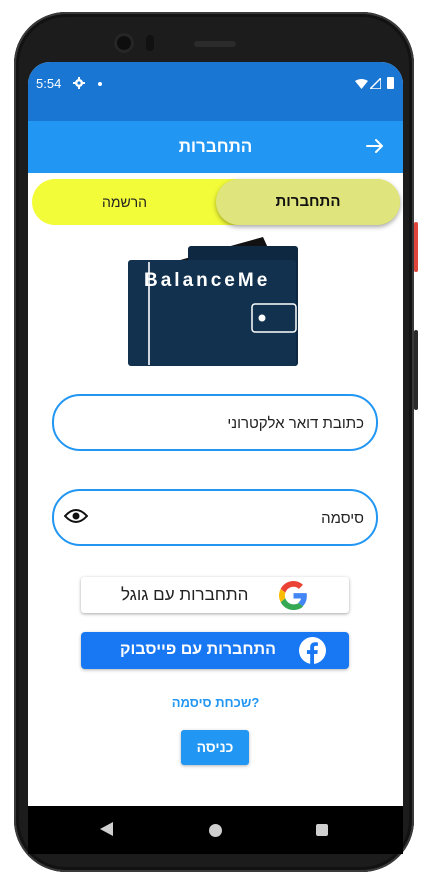 This screenshot has width=423, height=885. I want to click on page-title: התחברות, so click(215, 146).